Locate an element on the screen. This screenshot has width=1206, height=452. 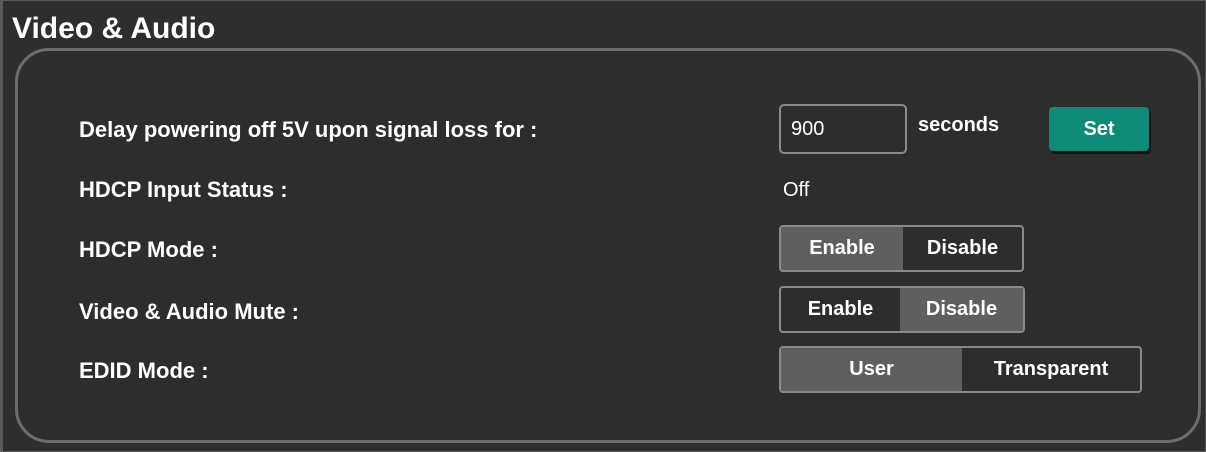
hdcp-status-value: Off is located at coordinates (796, 190).